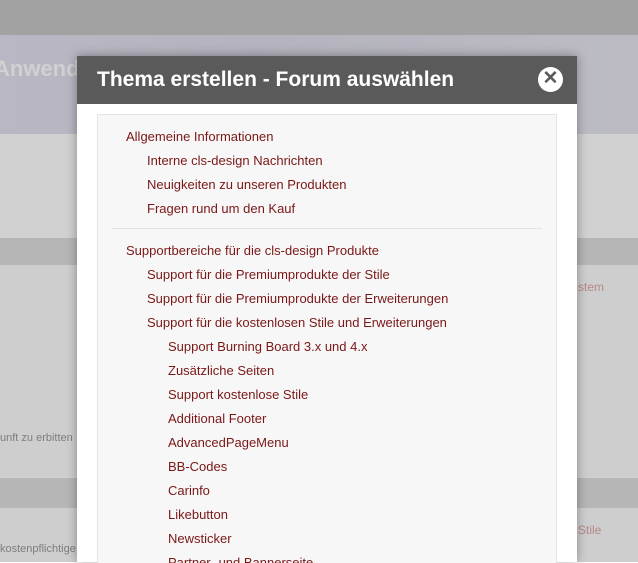  I want to click on forum-link: Fragen rund um den Kauf, so click(327, 209).